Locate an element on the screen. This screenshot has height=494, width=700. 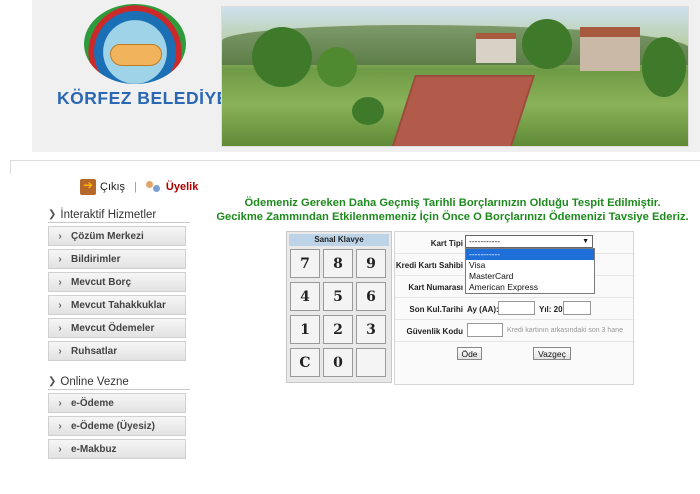
keypad-key-2: 2 is located at coordinates (338, 329).